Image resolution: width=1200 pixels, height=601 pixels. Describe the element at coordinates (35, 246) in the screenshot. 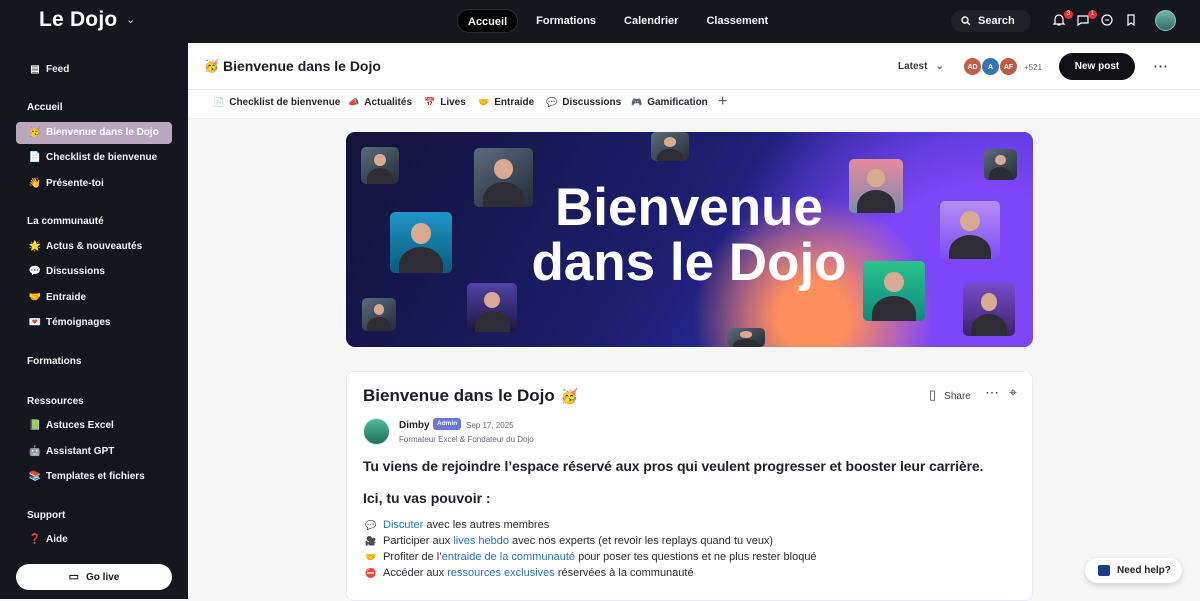

I see `star-icon: 🌟` at that location.